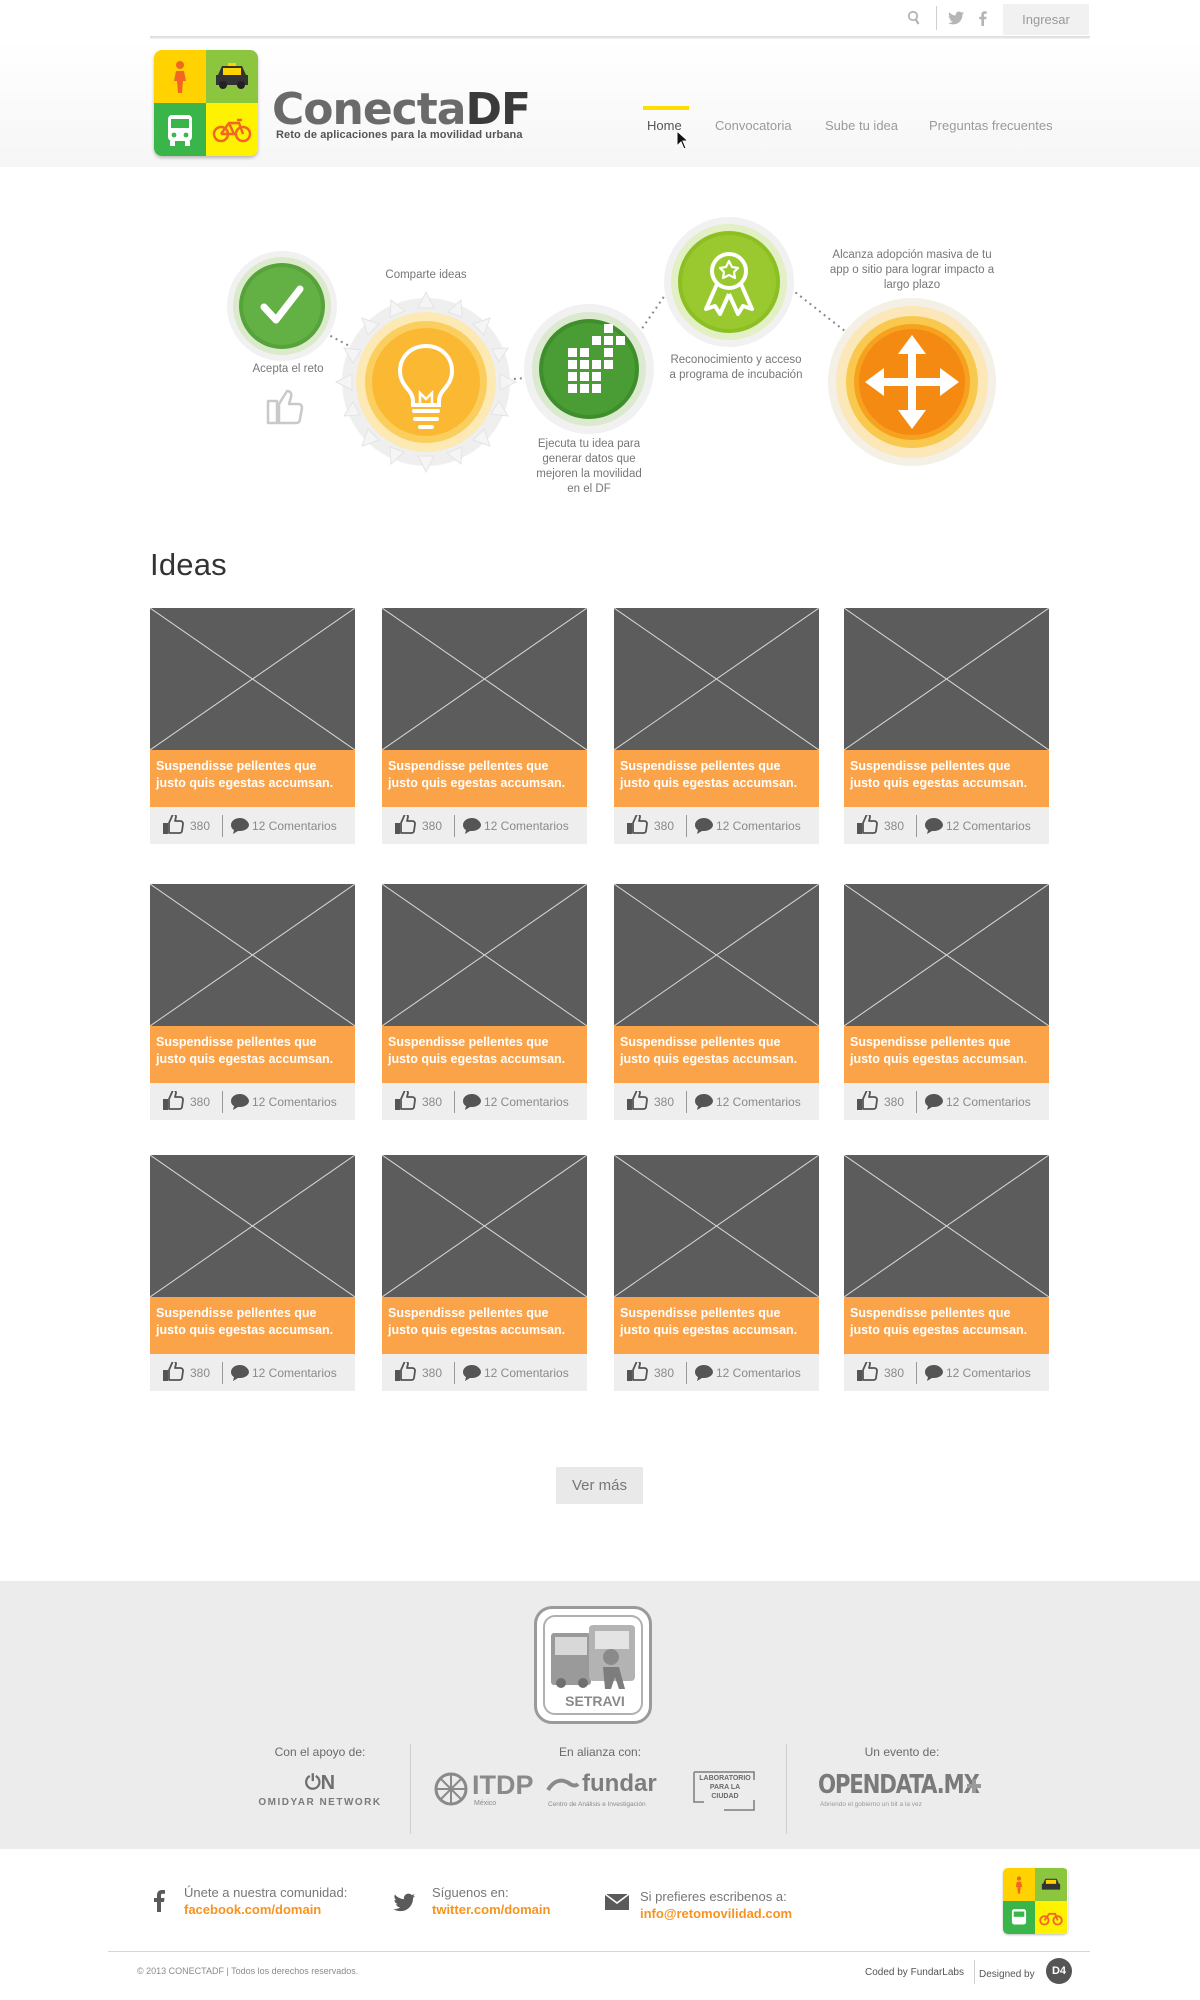 This screenshot has height=2000, width=1200. What do you see at coordinates (320, 1790) in the screenshot?
I see `omidyar-logo: ⏻N OMIDYAR NETWORK` at bounding box center [320, 1790].